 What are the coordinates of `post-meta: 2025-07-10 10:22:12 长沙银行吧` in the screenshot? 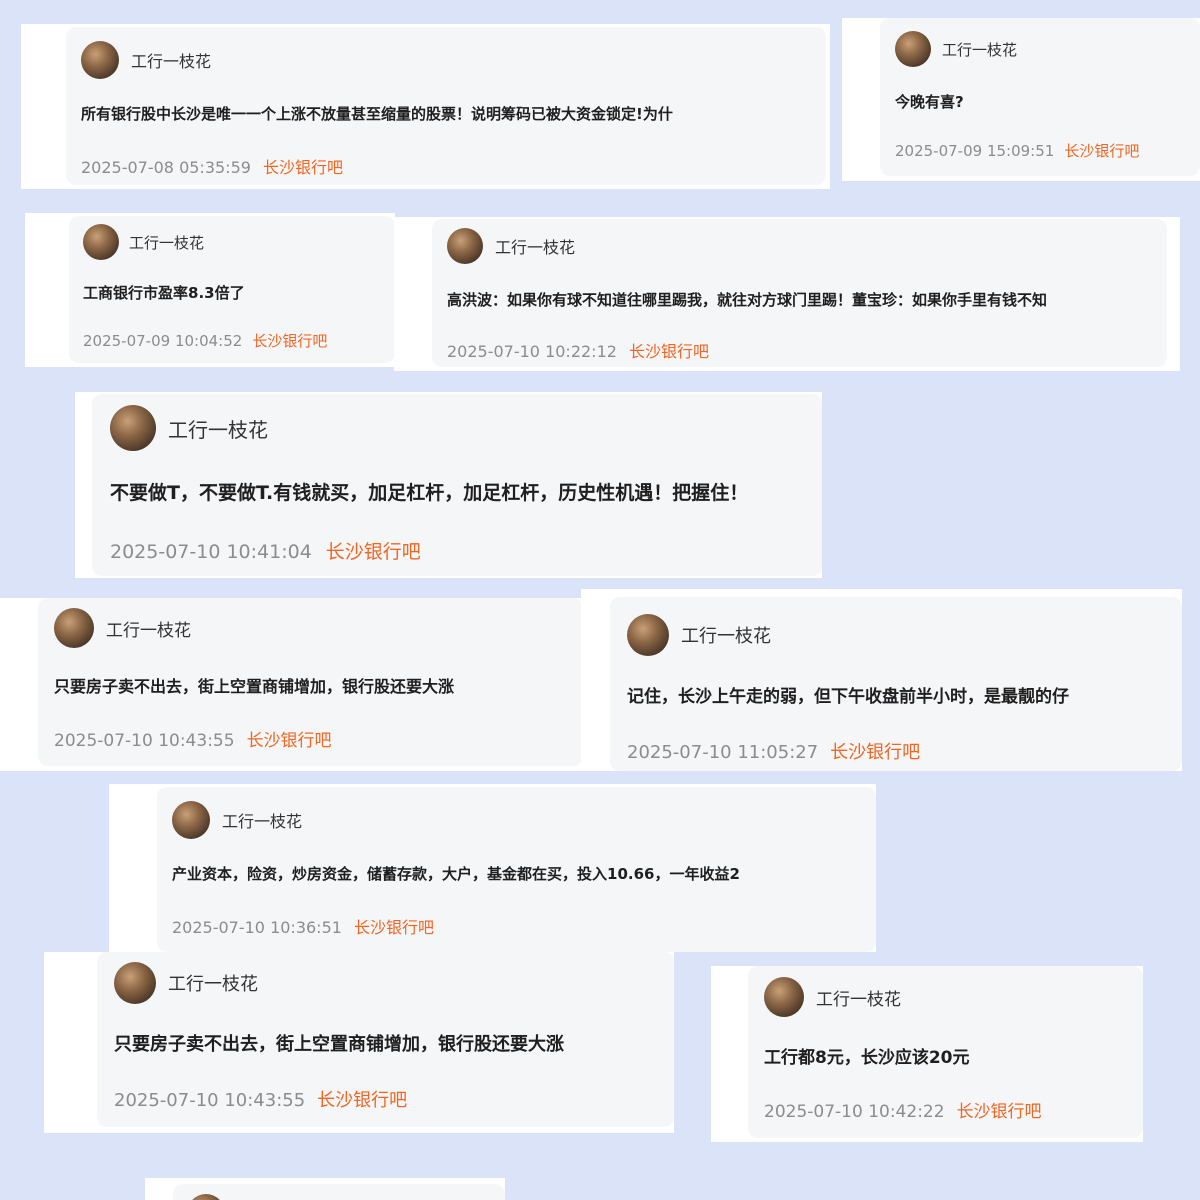 It's located at (578, 350).